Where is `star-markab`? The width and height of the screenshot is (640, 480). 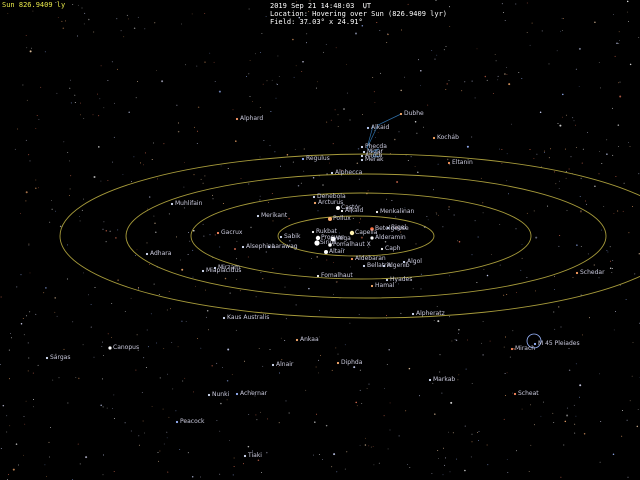
star-markab is located at coordinates (430, 380).